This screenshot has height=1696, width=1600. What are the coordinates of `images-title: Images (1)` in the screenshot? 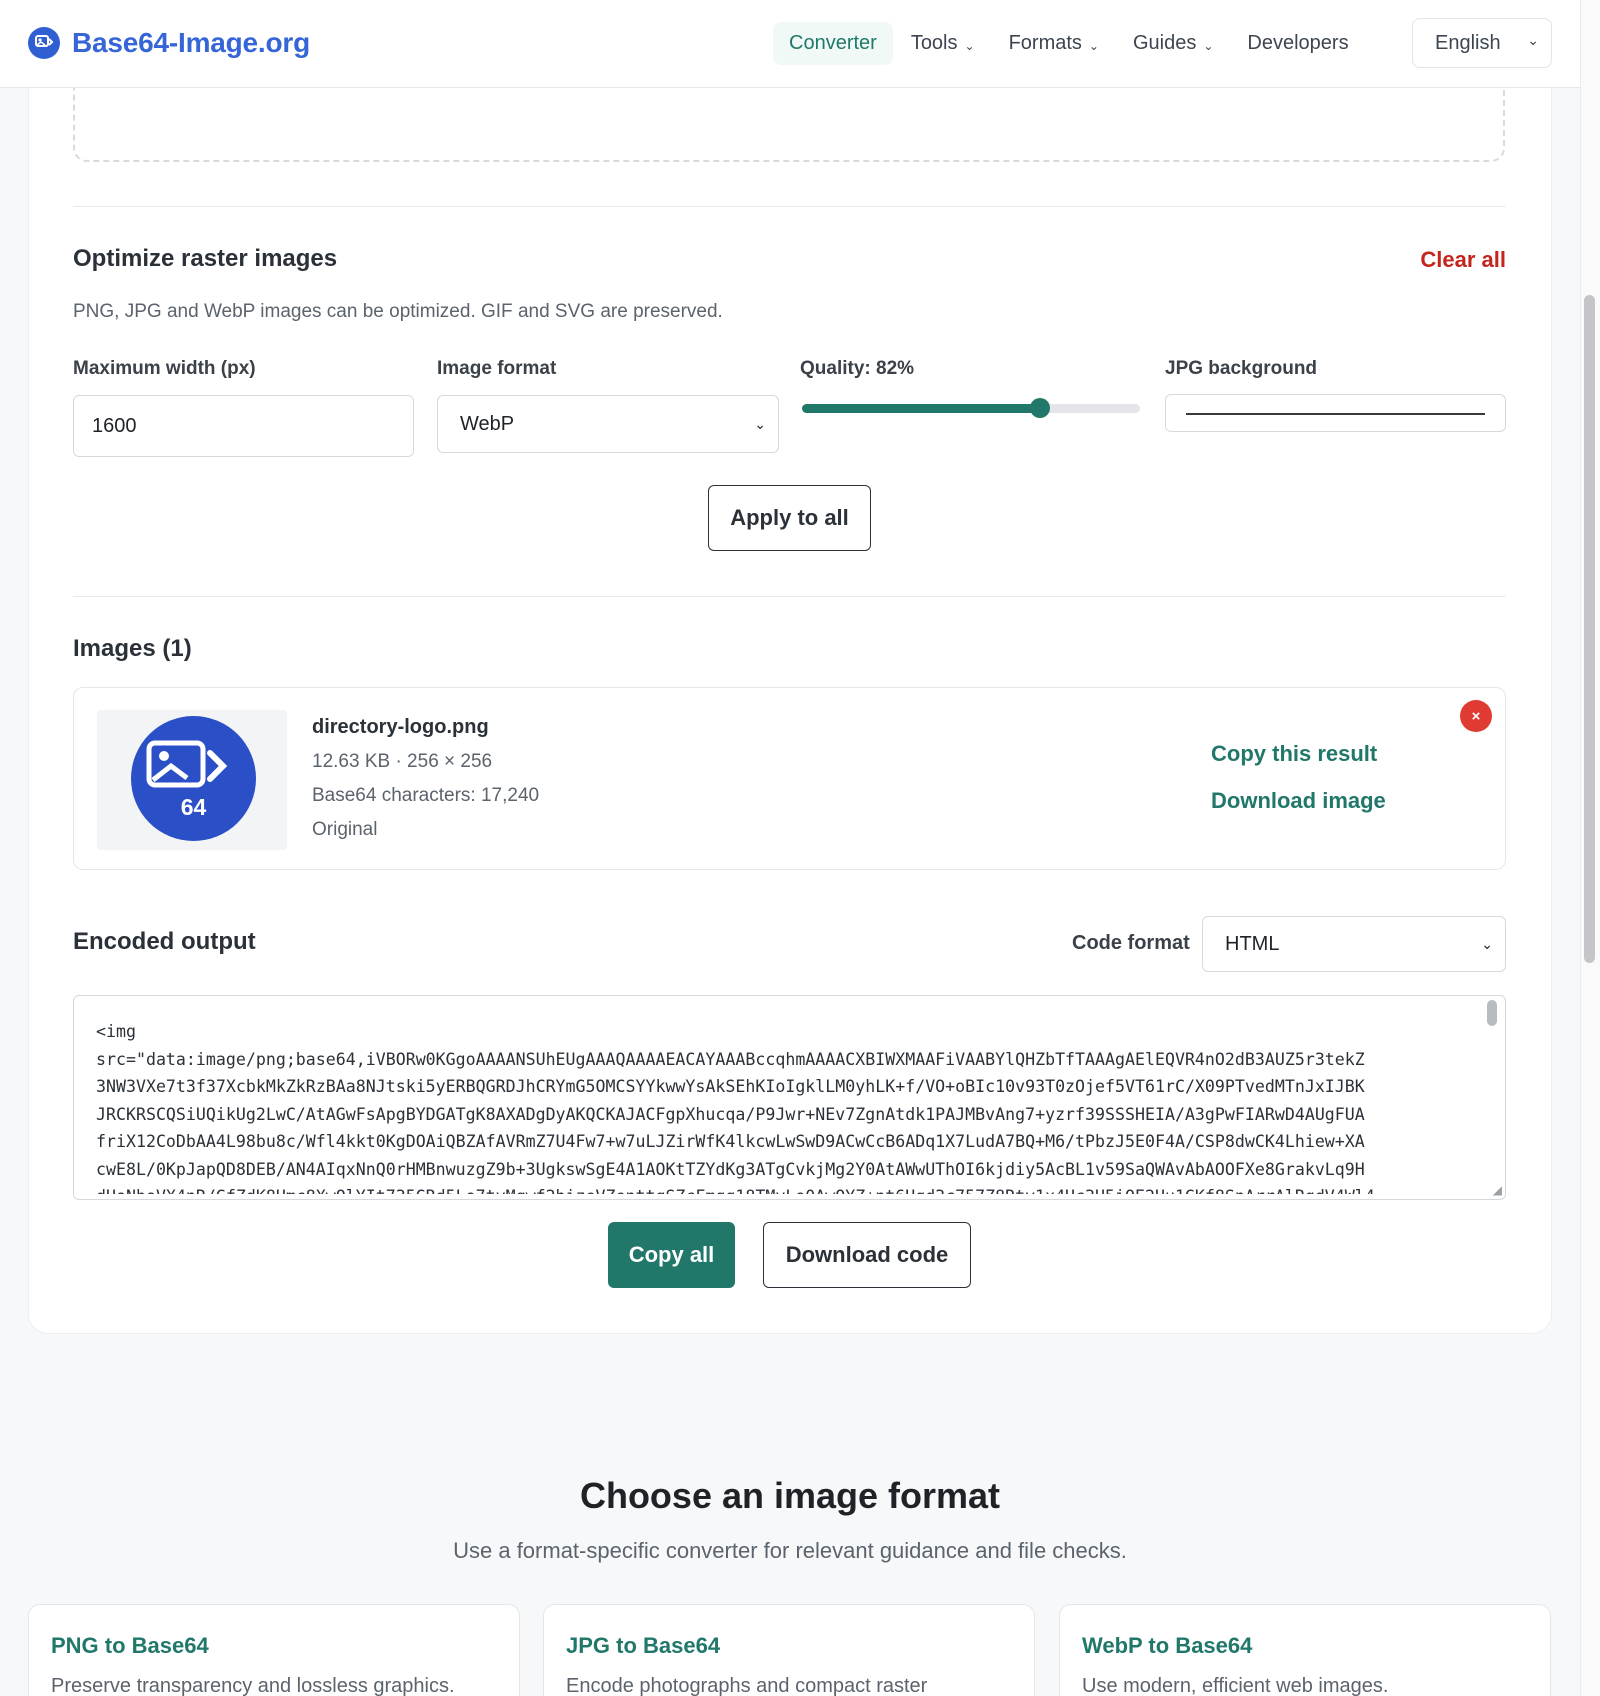 It's located at (132, 648).